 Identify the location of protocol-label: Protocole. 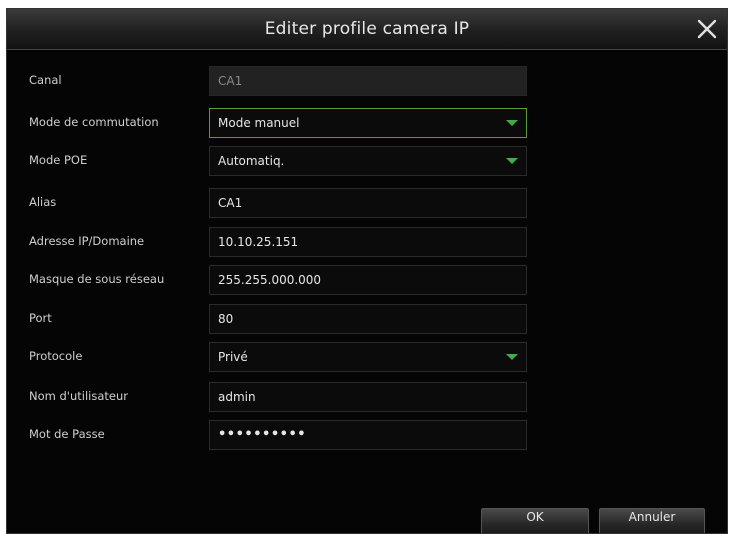
(56, 356).